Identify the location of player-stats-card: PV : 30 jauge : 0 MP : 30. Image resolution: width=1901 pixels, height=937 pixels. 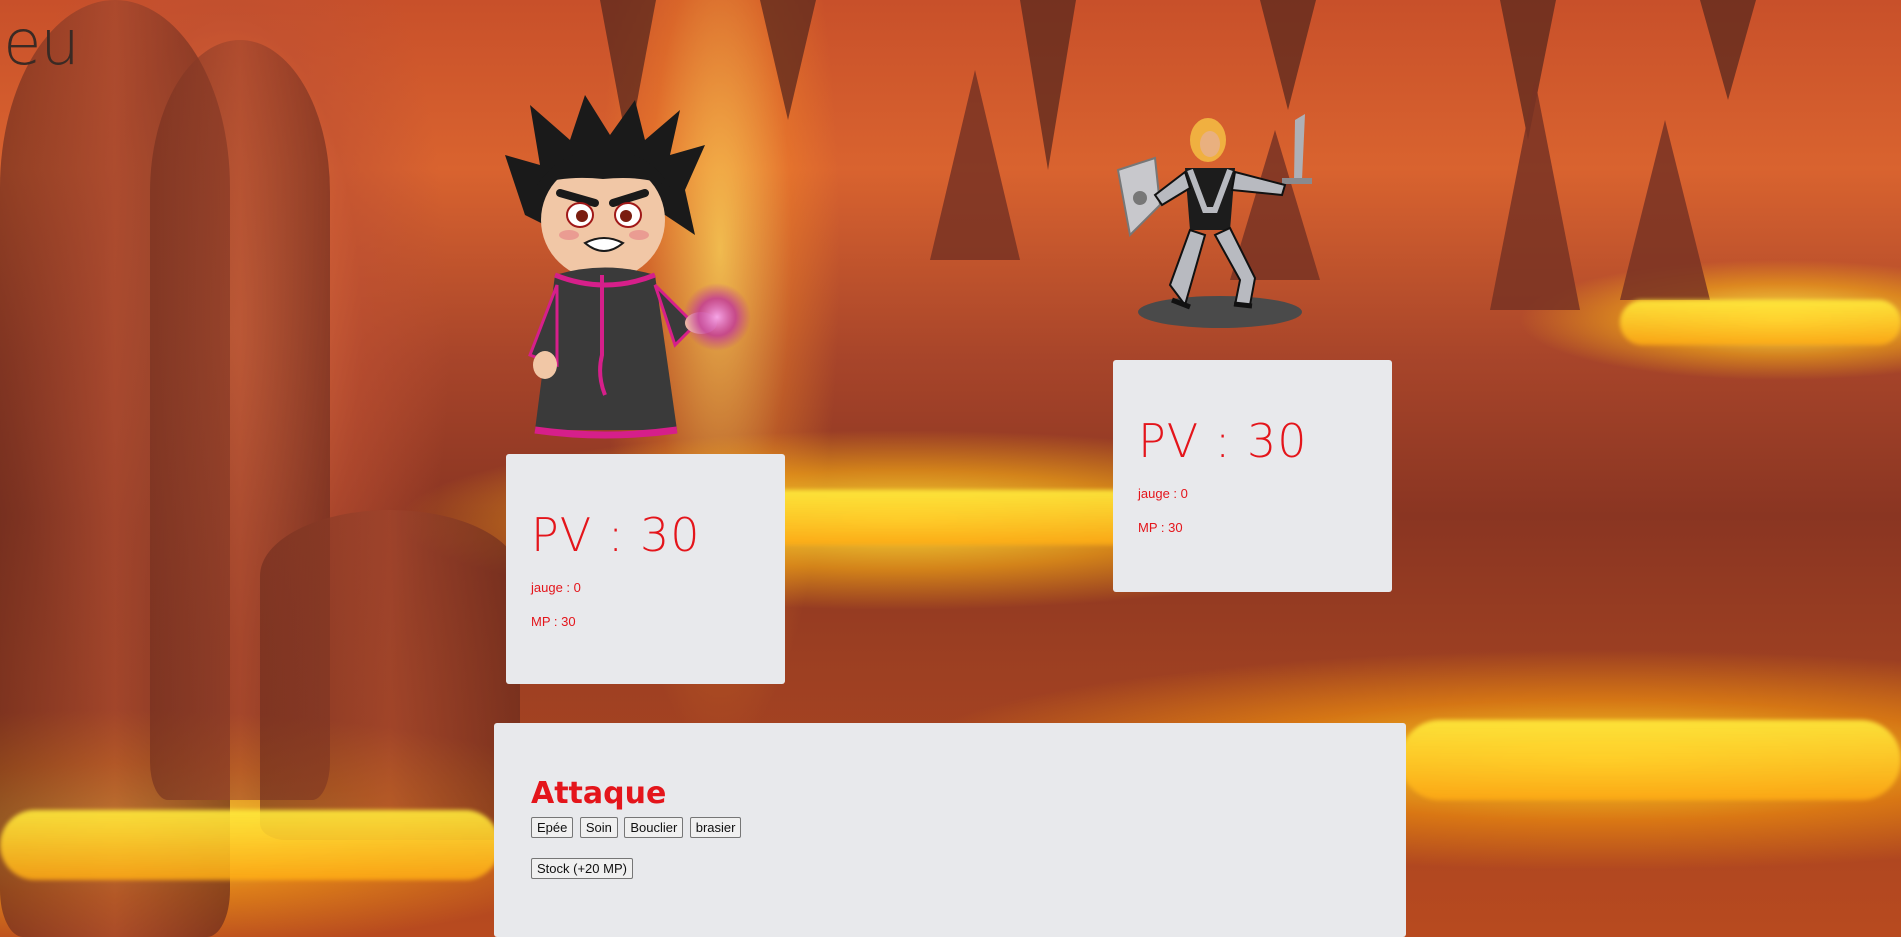
(645, 569).